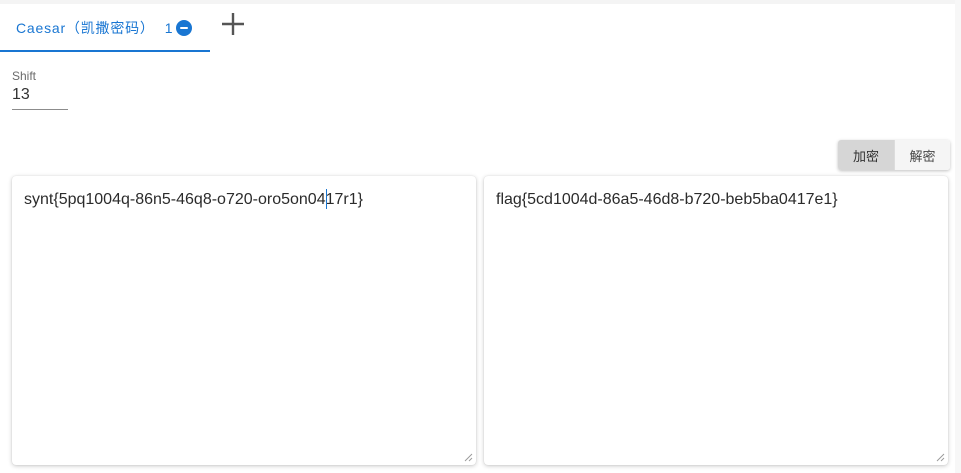 The width and height of the screenshot is (961, 473). What do you see at coordinates (326, 199) in the screenshot?
I see `text-caret` at bounding box center [326, 199].